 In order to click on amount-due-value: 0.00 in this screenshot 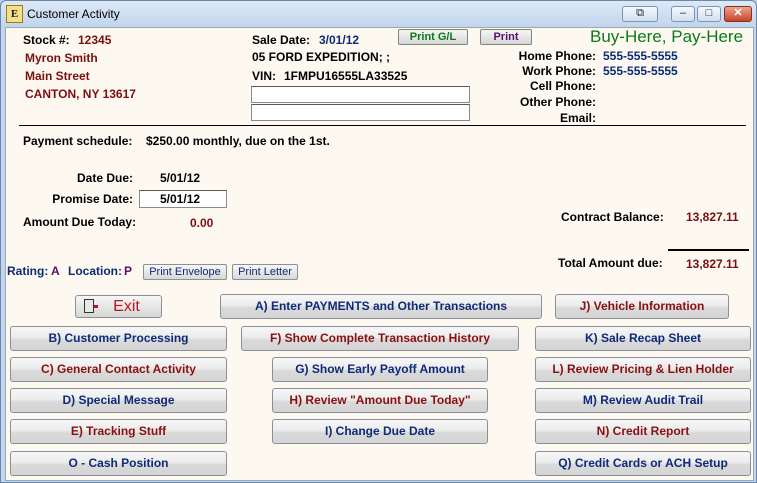, I will do `click(202, 223)`.